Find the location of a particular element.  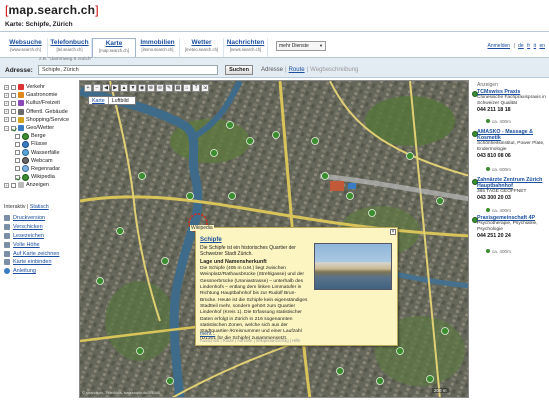

ad-title: AMASKO - Massage & Kosmetik is located at coordinates (512, 135).